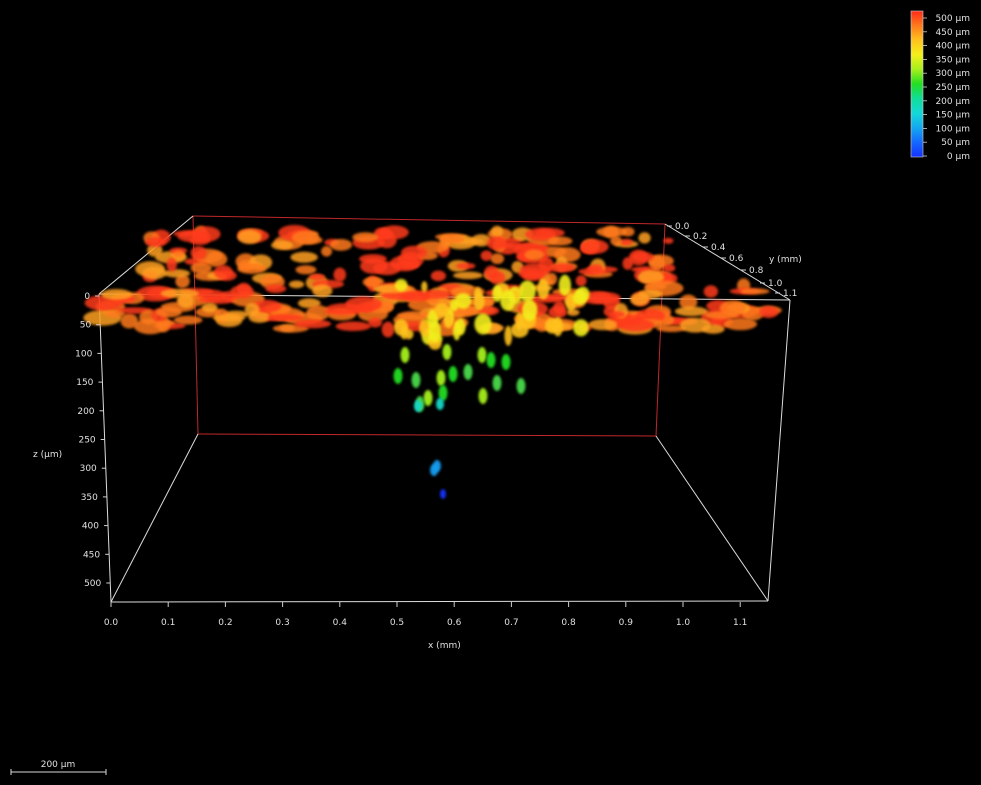 This screenshot has height=785, width=981. Describe the element at coordinates (92, 584) in the screenshot. I see `z-tick-label: 500` at that location.